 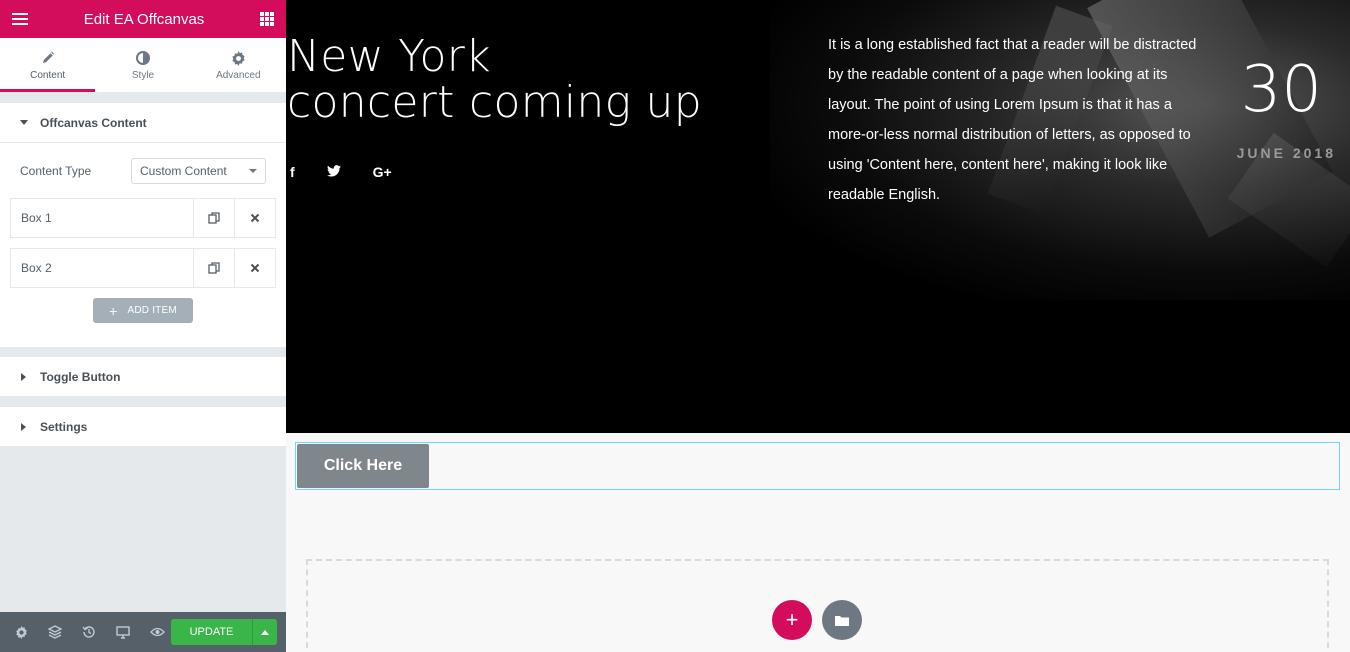 I want to click on eye-icon, so click(x=157, y=632).